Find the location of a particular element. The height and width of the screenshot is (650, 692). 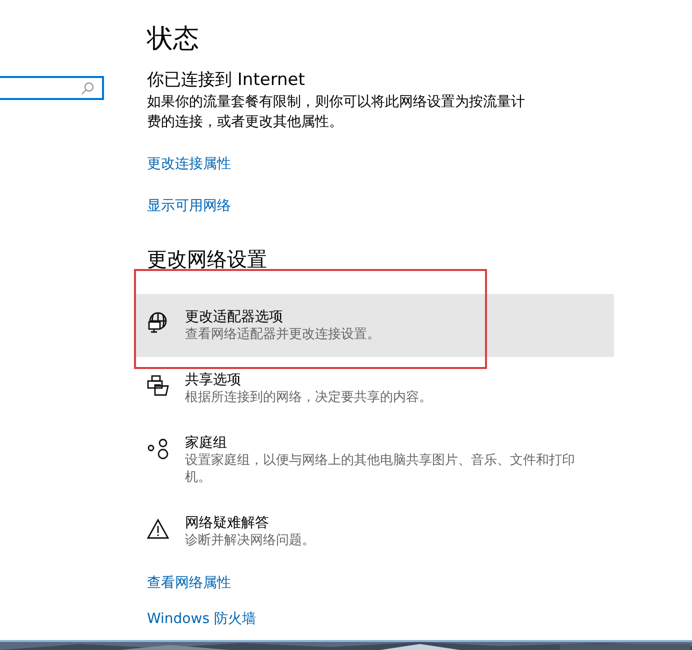

warning-icon is located at coordinates (158, 529).